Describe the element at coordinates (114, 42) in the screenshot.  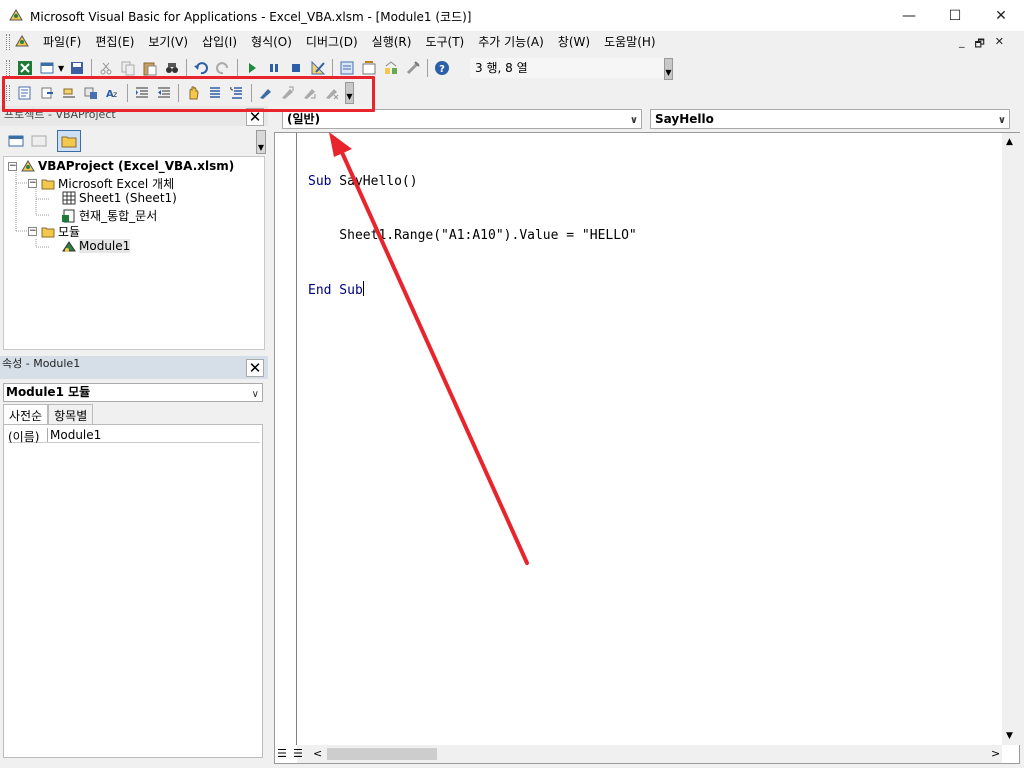
I see `menu-edit: 편집(E)` at that location.